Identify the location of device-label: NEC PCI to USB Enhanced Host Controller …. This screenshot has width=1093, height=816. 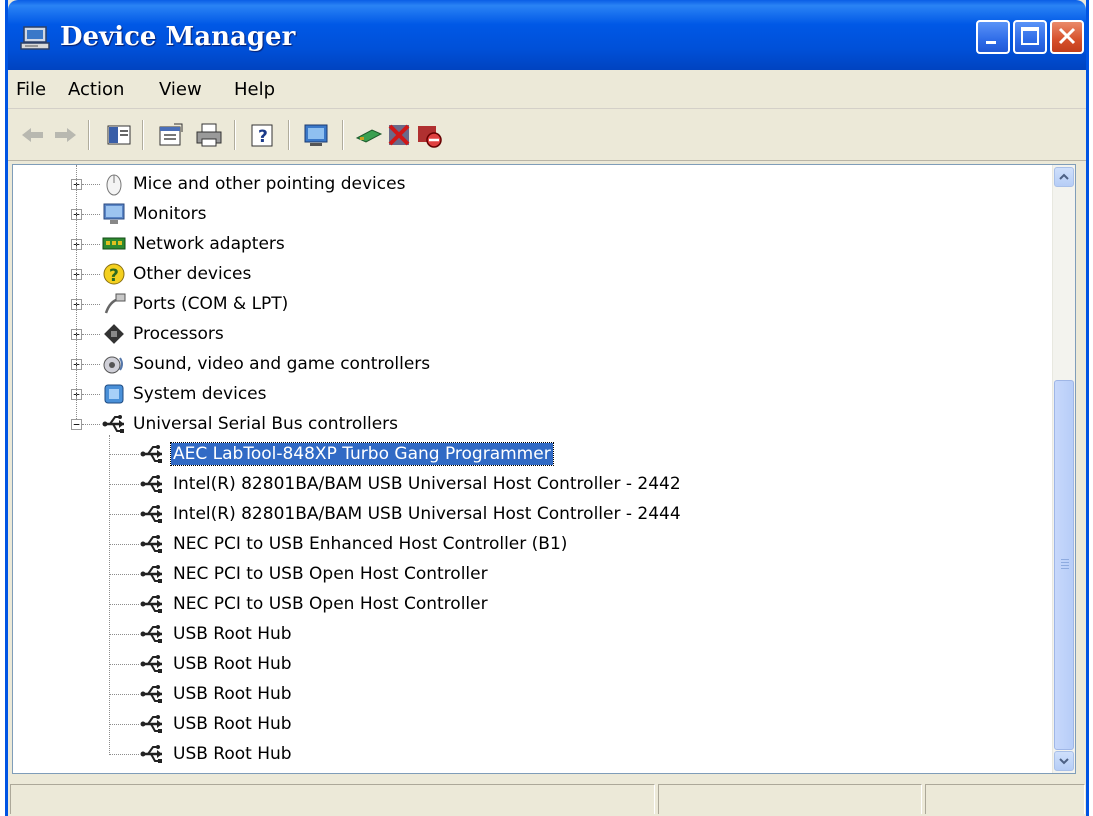
(370, 544).